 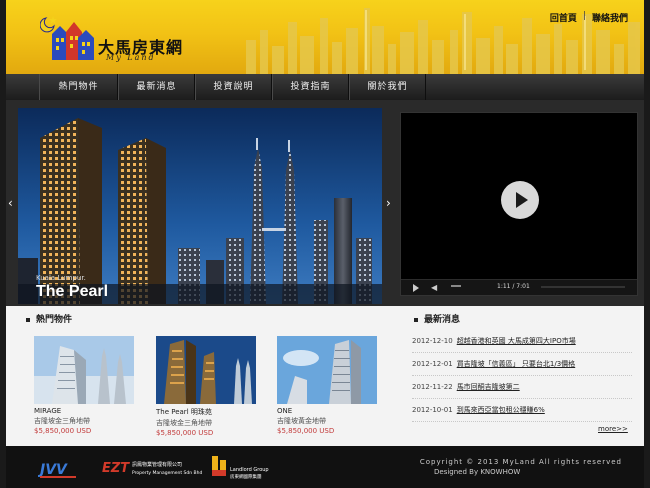 What do you see at coordinates (442, 320) in the screenshot?
I see `news-title: 最新消息` at bounding box center [442, 320].